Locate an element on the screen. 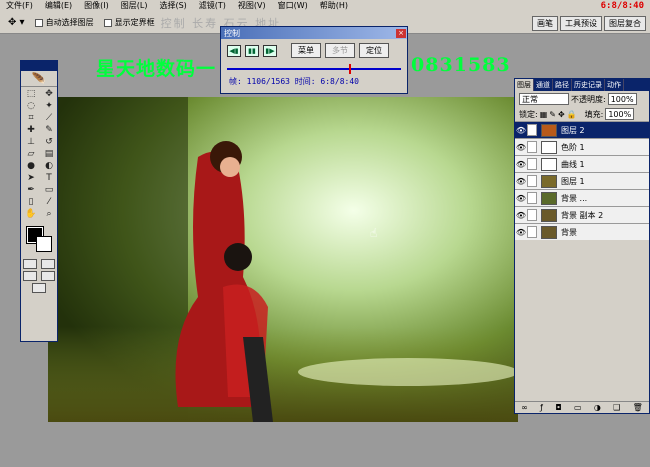 The width and height of the screenshot is (650, 467). gradient-icon: ▤ is located at coordinates (49, 154).